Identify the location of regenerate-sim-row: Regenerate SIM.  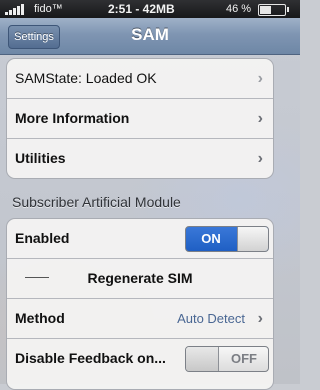
(140, 279).